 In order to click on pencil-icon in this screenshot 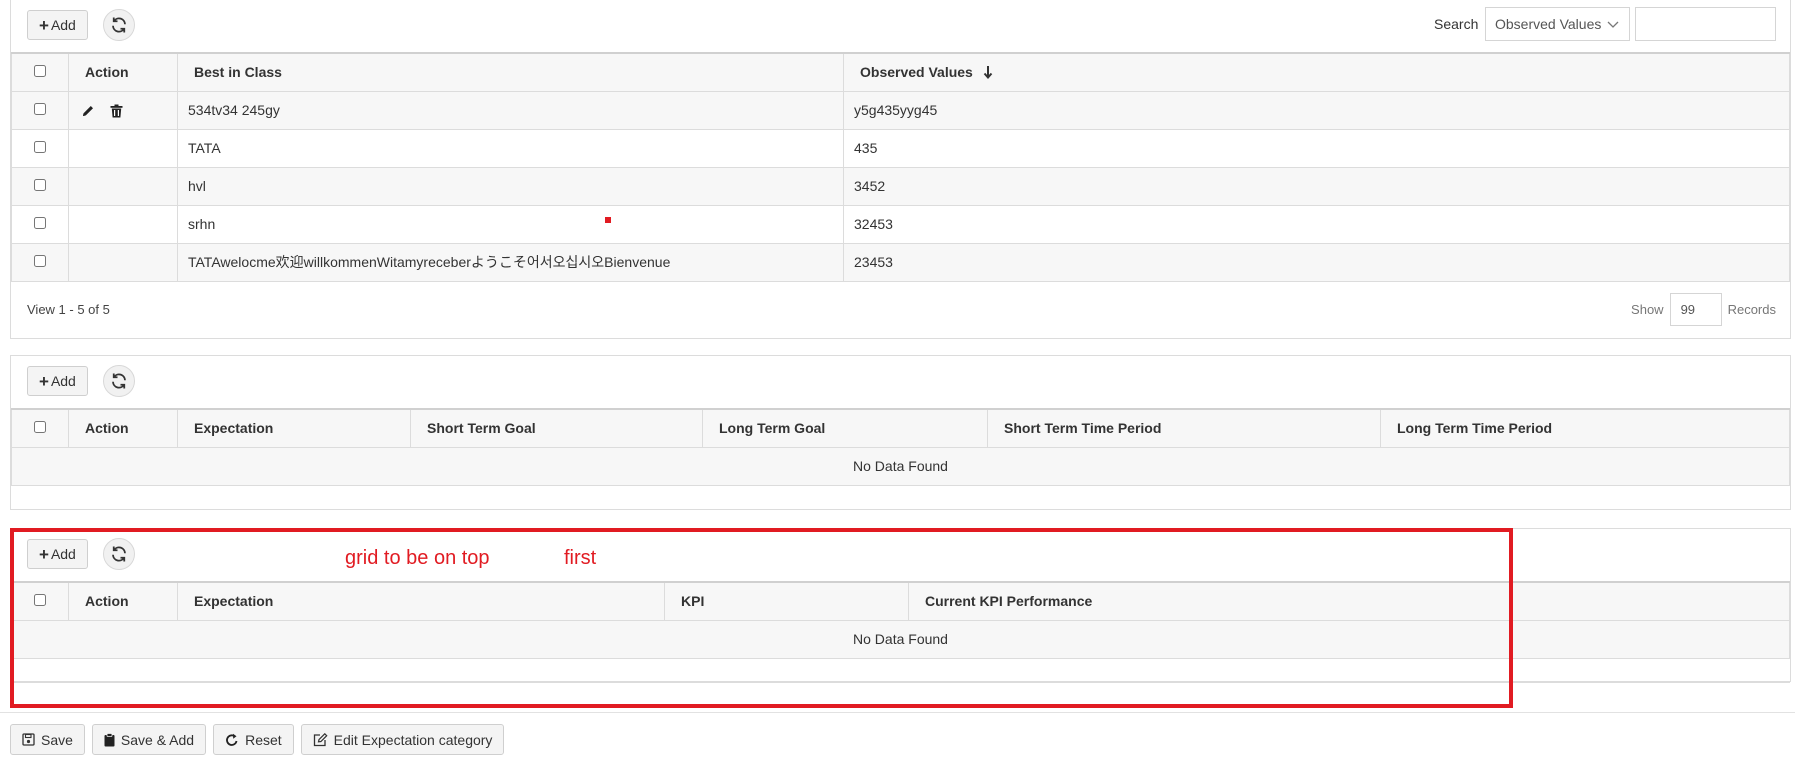, I will do `click(88, 111)`.